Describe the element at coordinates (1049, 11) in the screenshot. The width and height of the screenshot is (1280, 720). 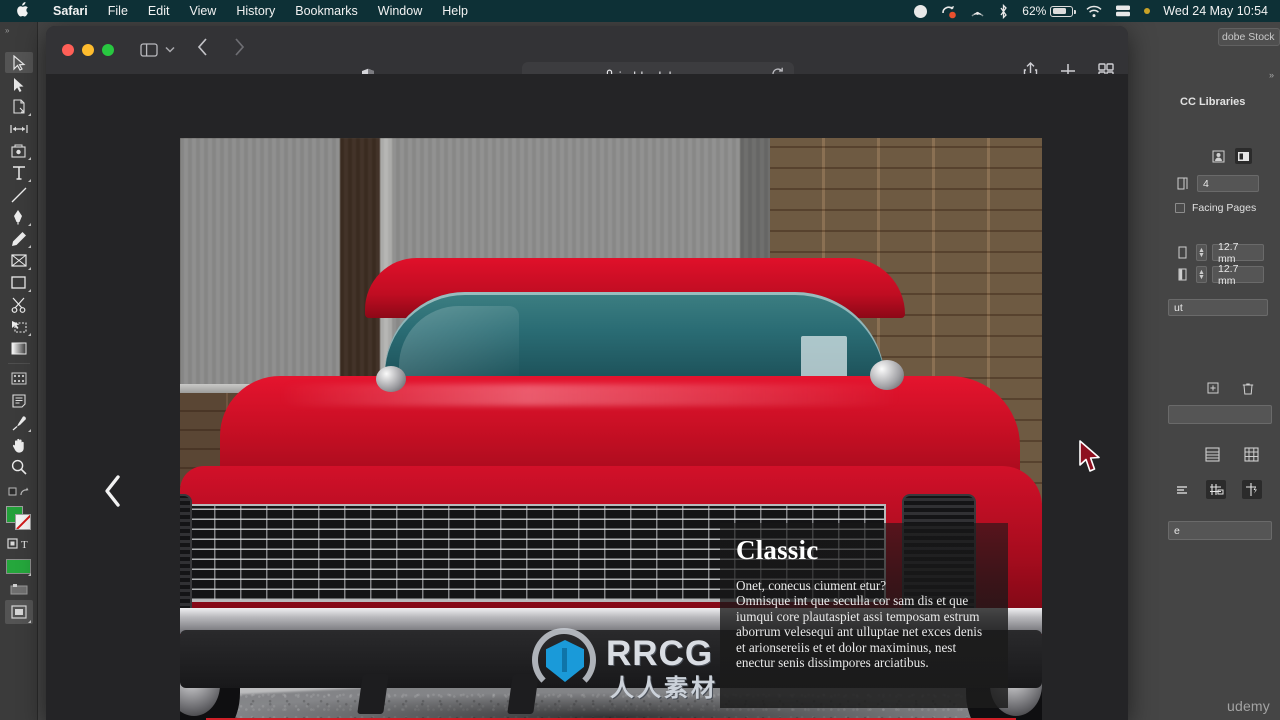
I see `battery-status: 62%` at that location.